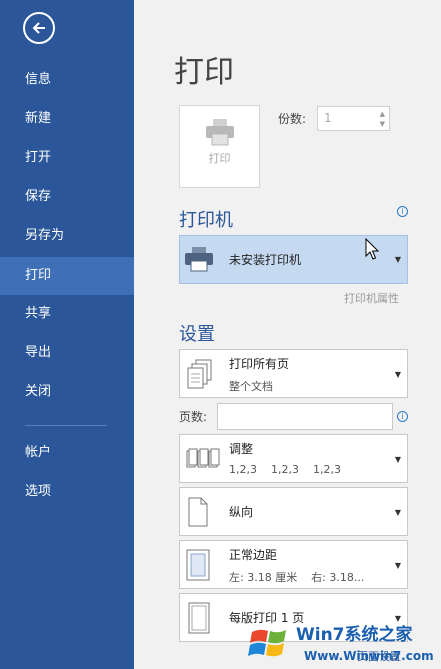  What do you see at coordinates (241, 449) in the screenshot?
I see `collate-title: 调整` at bounding box center [241, 449].